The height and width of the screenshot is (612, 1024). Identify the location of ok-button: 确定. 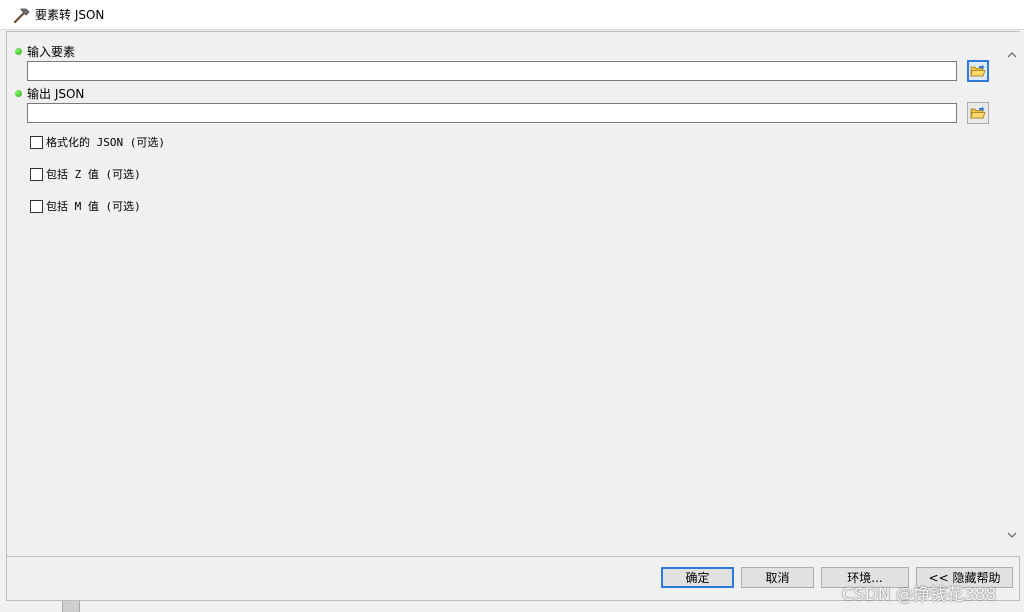
(697, 577).